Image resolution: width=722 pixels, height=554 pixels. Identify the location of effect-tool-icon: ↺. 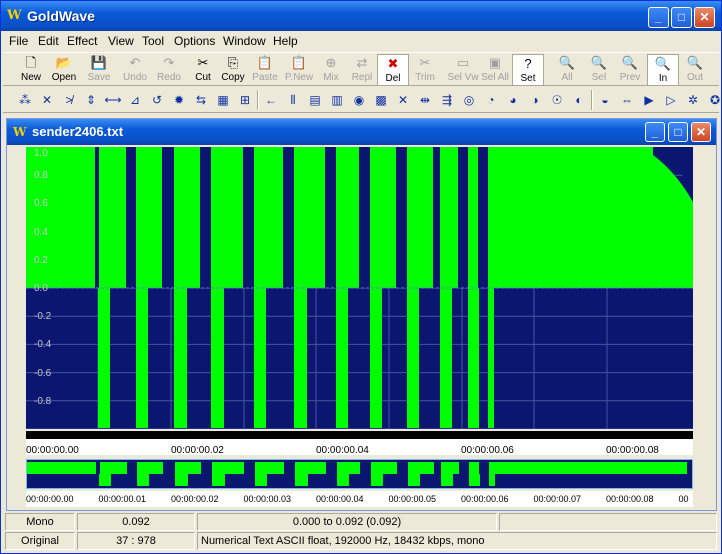
(157, 100).